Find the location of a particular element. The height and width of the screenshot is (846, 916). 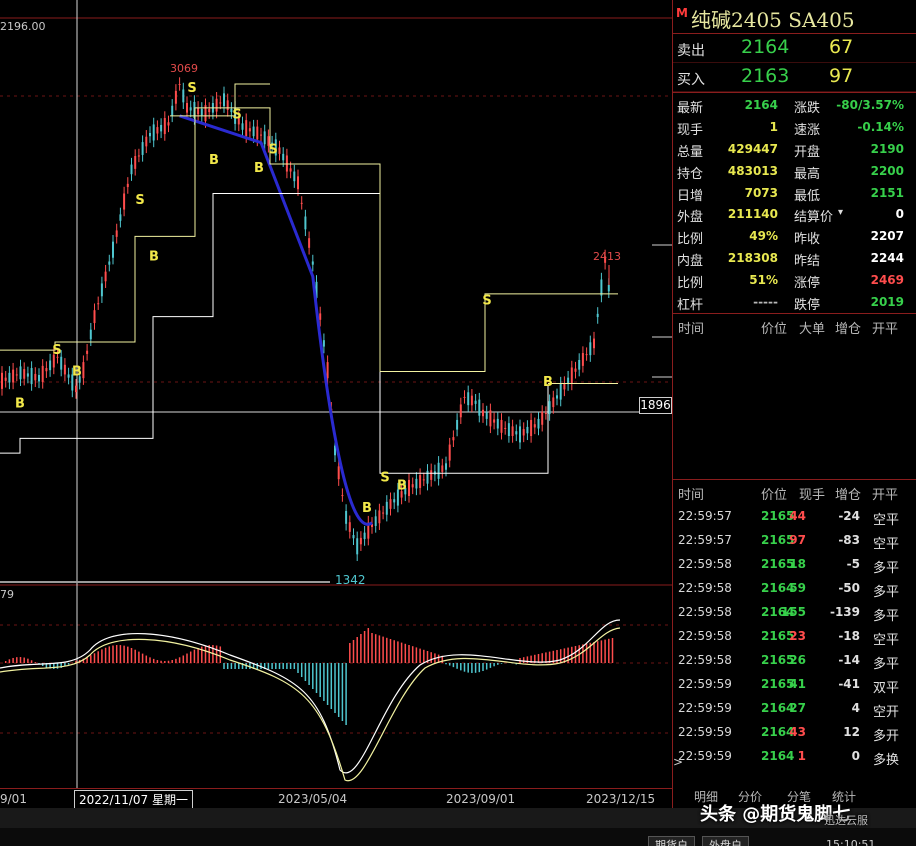

trade-row: 22:59:57 2165 97 -83 空平 is located at coordinates (794, 540).